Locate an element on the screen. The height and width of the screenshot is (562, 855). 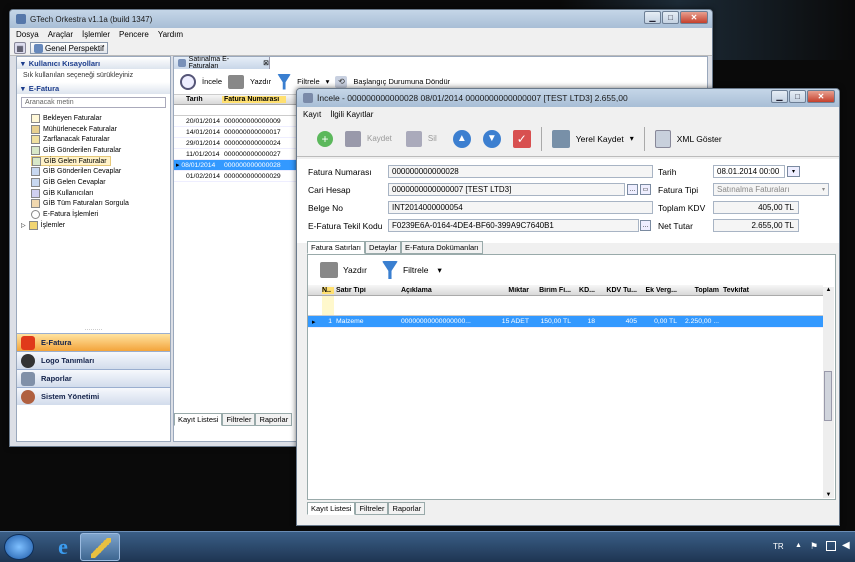
cari-hesap-field: 0000000000000007 [TEST LTD3] is located at coordinates (506, 189).